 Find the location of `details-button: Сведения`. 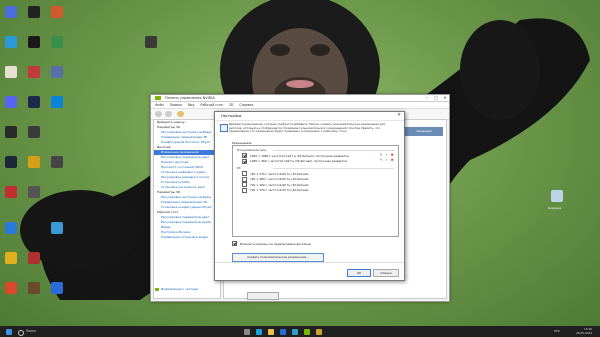

details-button: Сведения is located at coordinates (424, 131).